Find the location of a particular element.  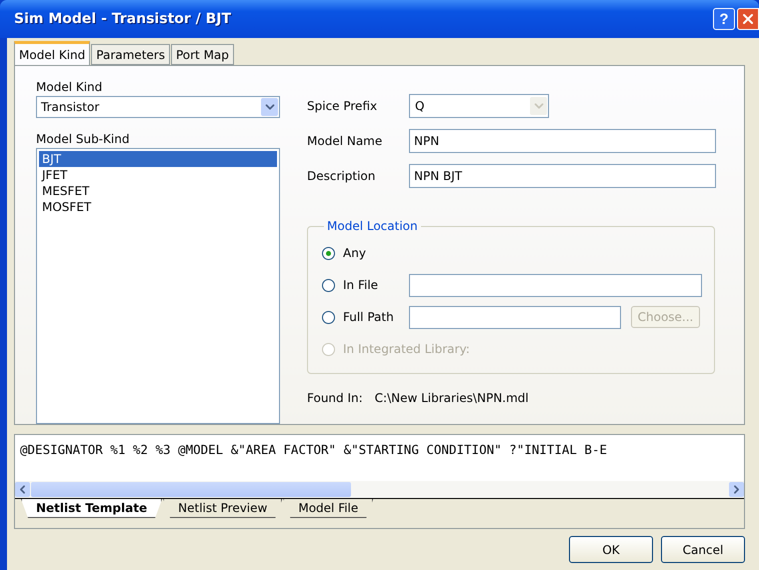

tab: Netlist Template is located at coordinates (91, 508).